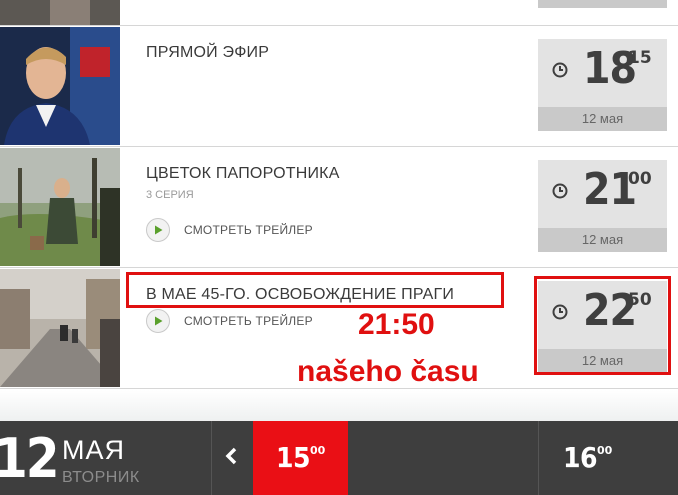  What do you see at coordinates (339, 406) in the screenshot?
I see `list-fade` at bounding box center [339, 406].